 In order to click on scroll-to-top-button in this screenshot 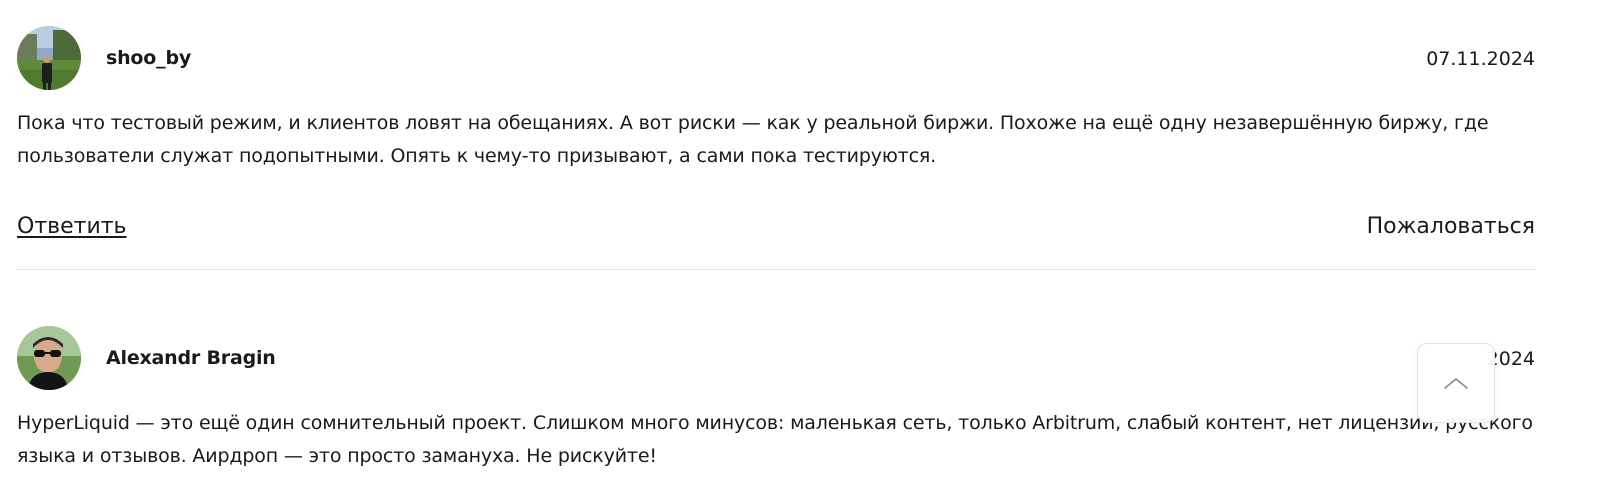, I will do `click(1456, 383)`.